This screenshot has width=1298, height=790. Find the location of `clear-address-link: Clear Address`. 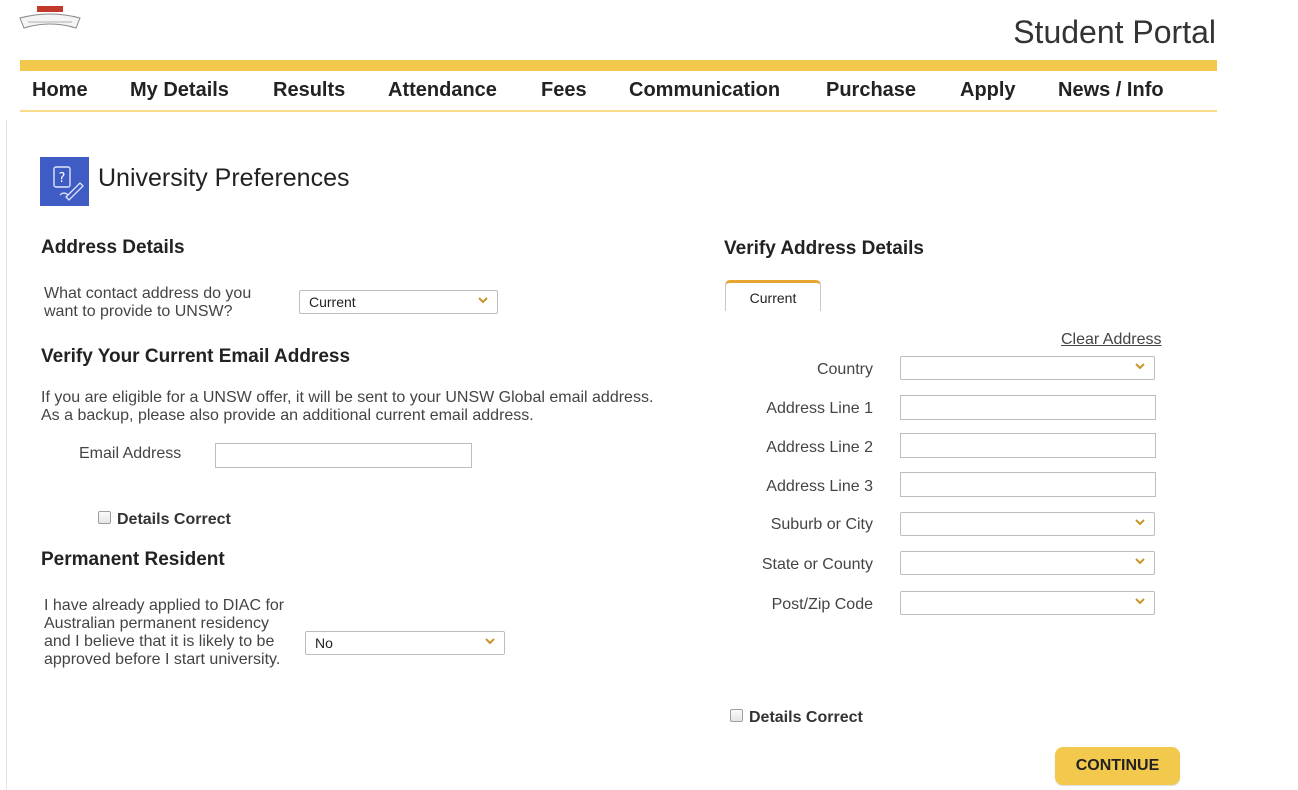

clear-address-link: Clear Address is located at coordinates (1111, 340).